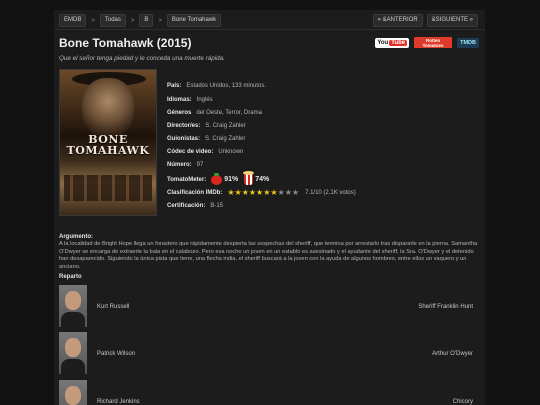 The height and width of the screenshot is (405, 540). What do you see at coordinates (398, 42) in the screenshot?
I see `youtube-tube-text: Tube` at bounding box center [398, 42].